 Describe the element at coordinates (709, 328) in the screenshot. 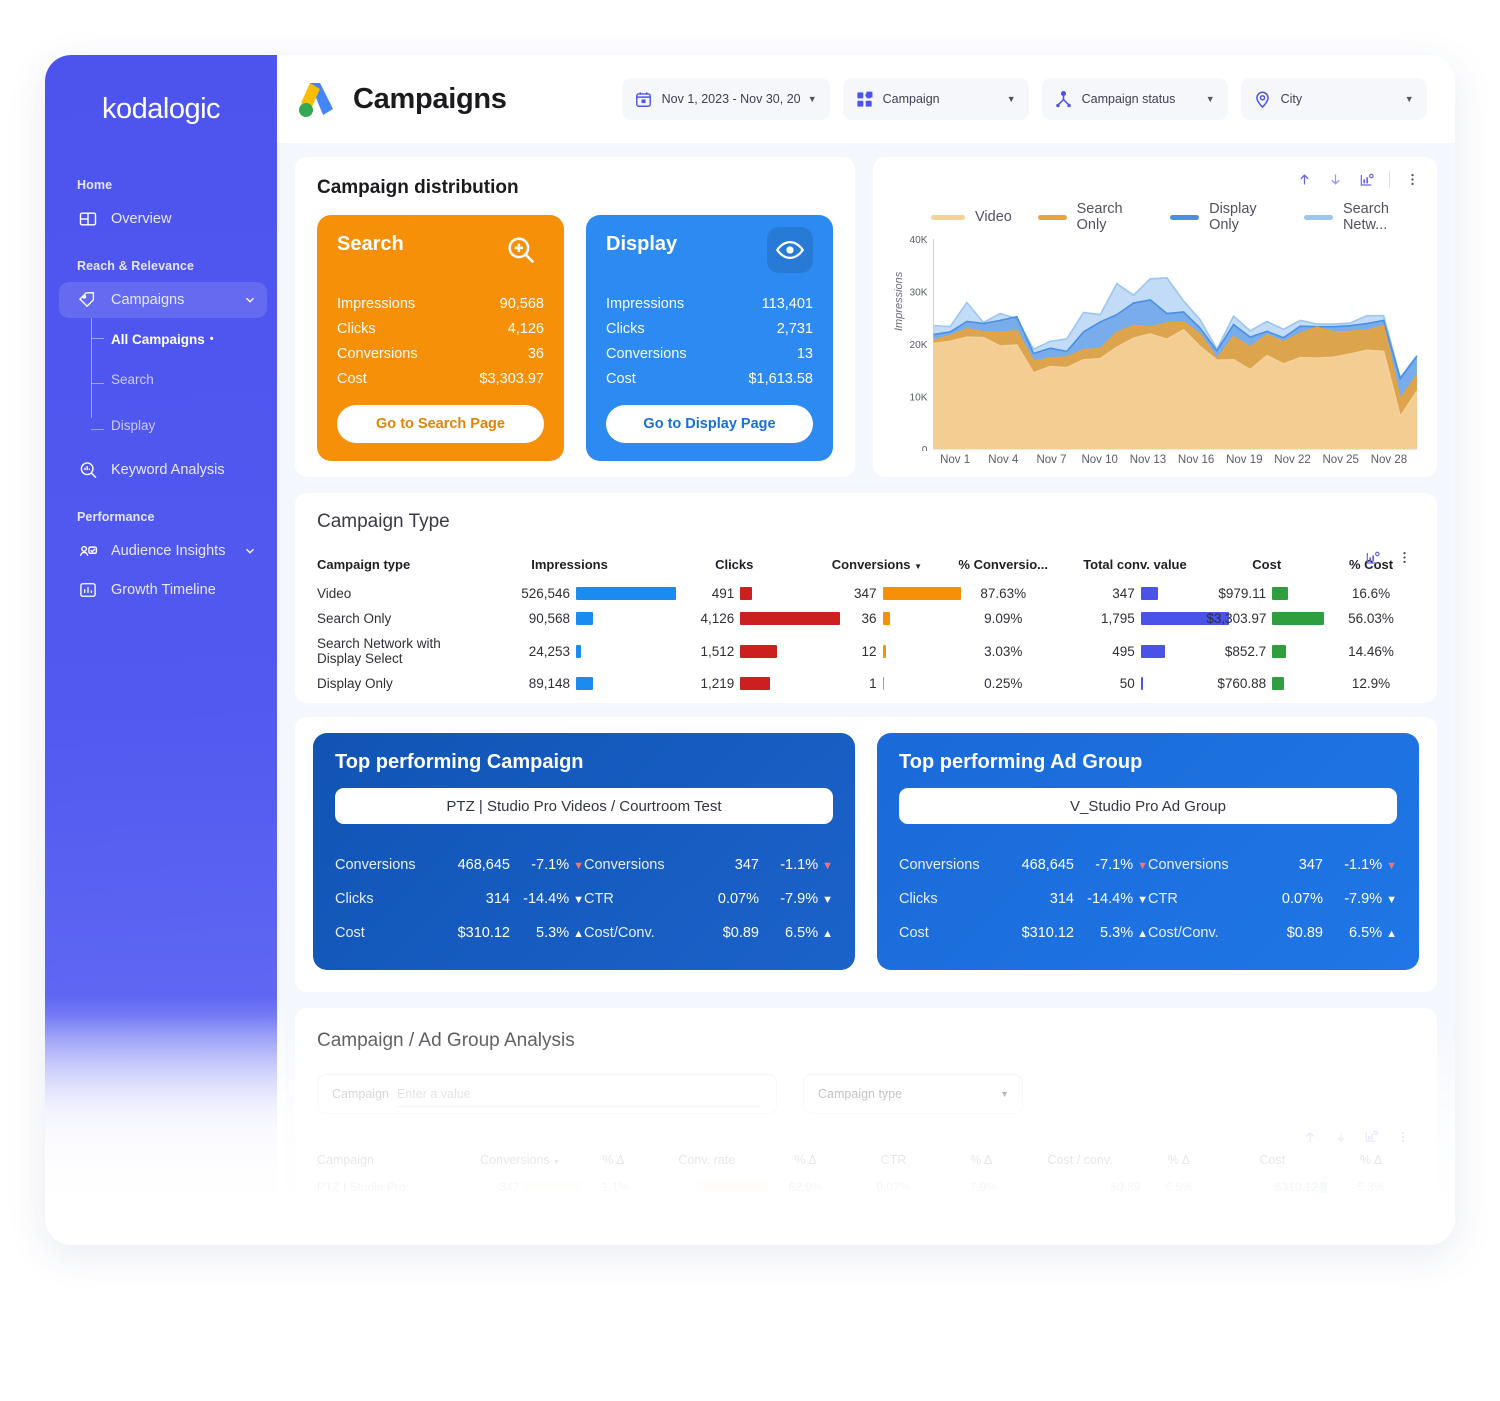

I see `metric-row: Clicks 2,731` at that location.